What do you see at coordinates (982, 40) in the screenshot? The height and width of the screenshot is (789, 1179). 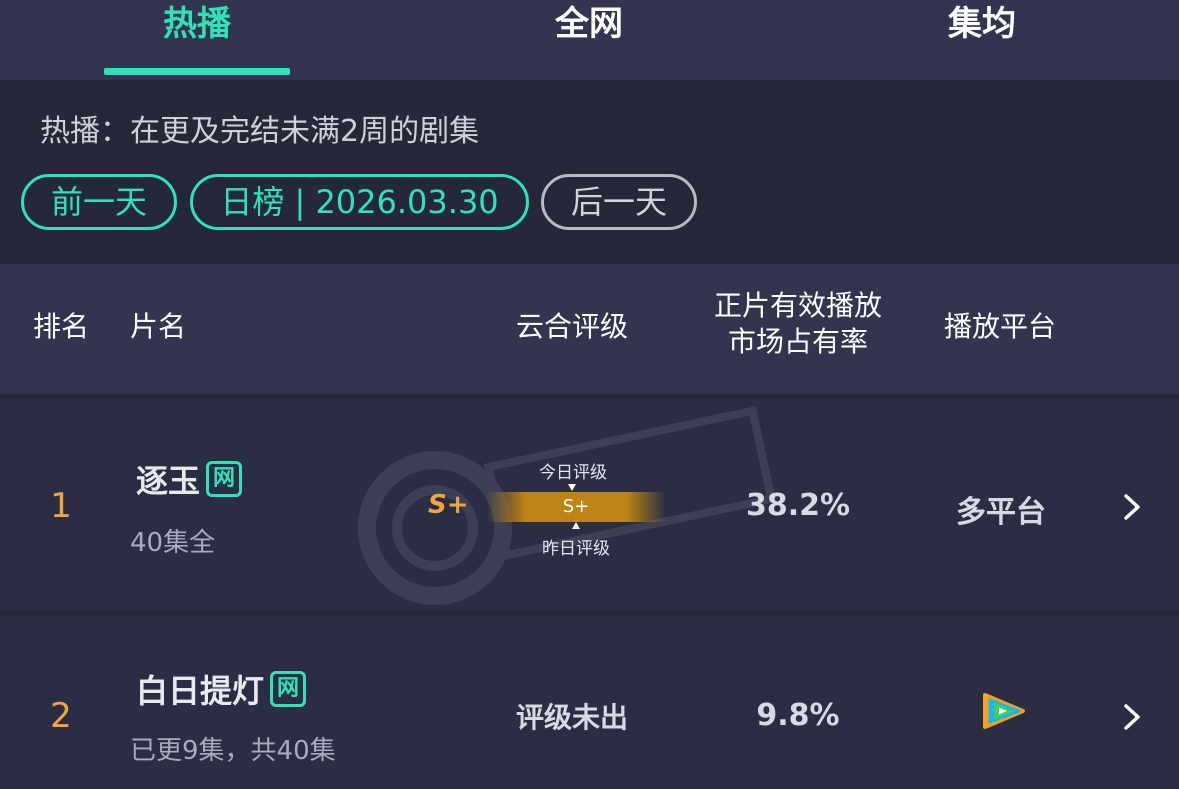 I see `tab-per-episode: 集均` at bounding box center [982, 40].